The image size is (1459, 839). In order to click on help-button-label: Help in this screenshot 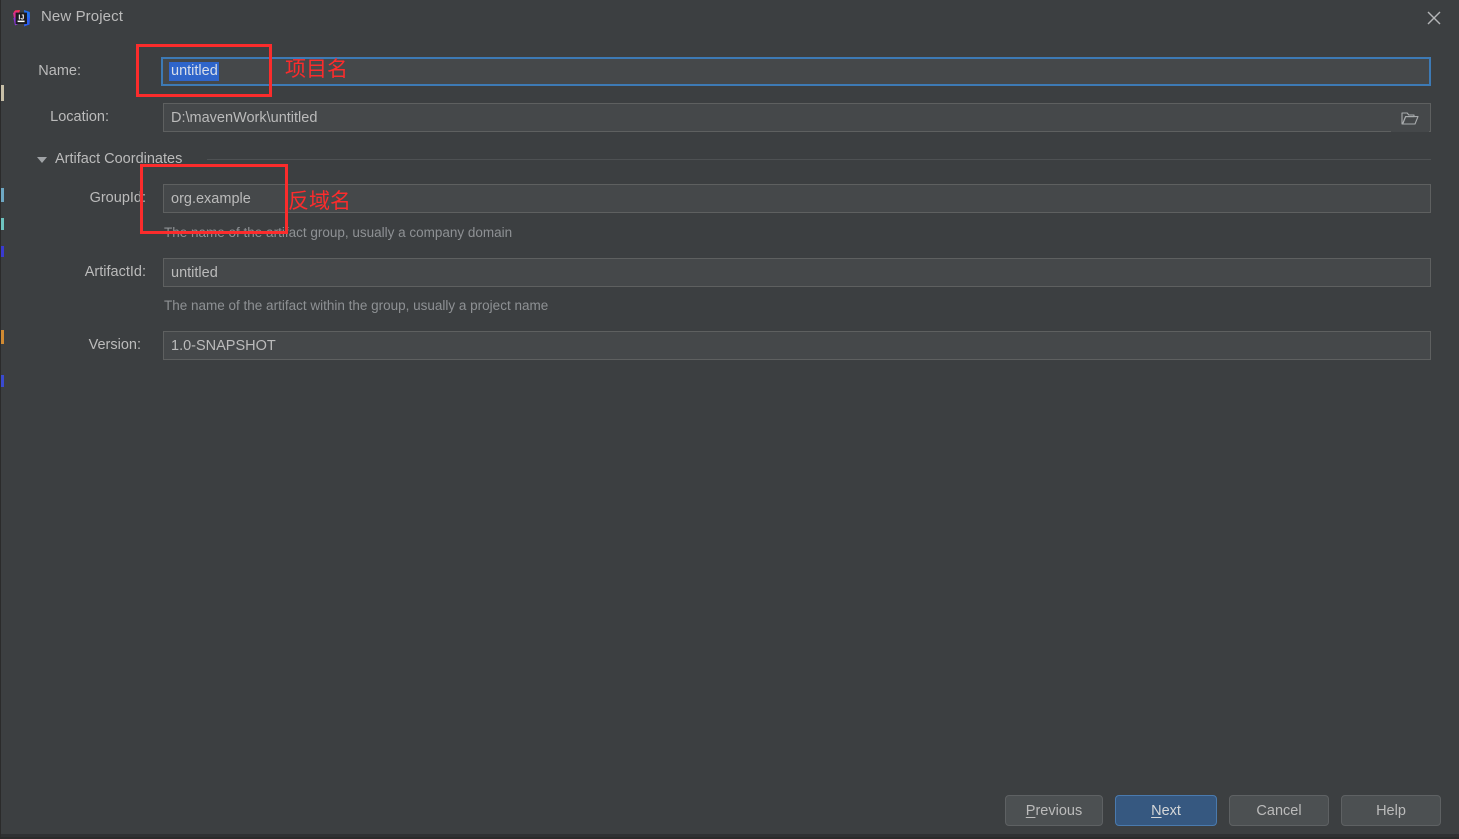, I will do `click(1391, 810)`.